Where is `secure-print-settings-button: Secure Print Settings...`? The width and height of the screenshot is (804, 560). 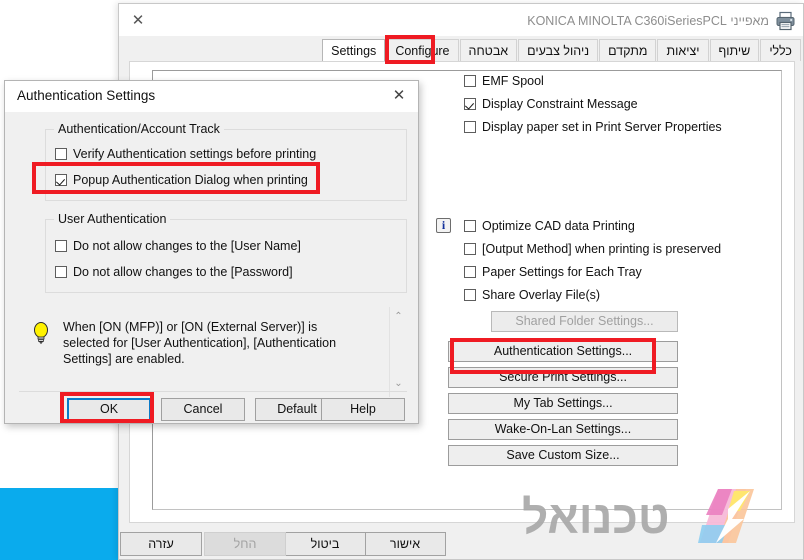 secure-print-settings-button: Secure Print Settings... is located at coordinates (563, 377).